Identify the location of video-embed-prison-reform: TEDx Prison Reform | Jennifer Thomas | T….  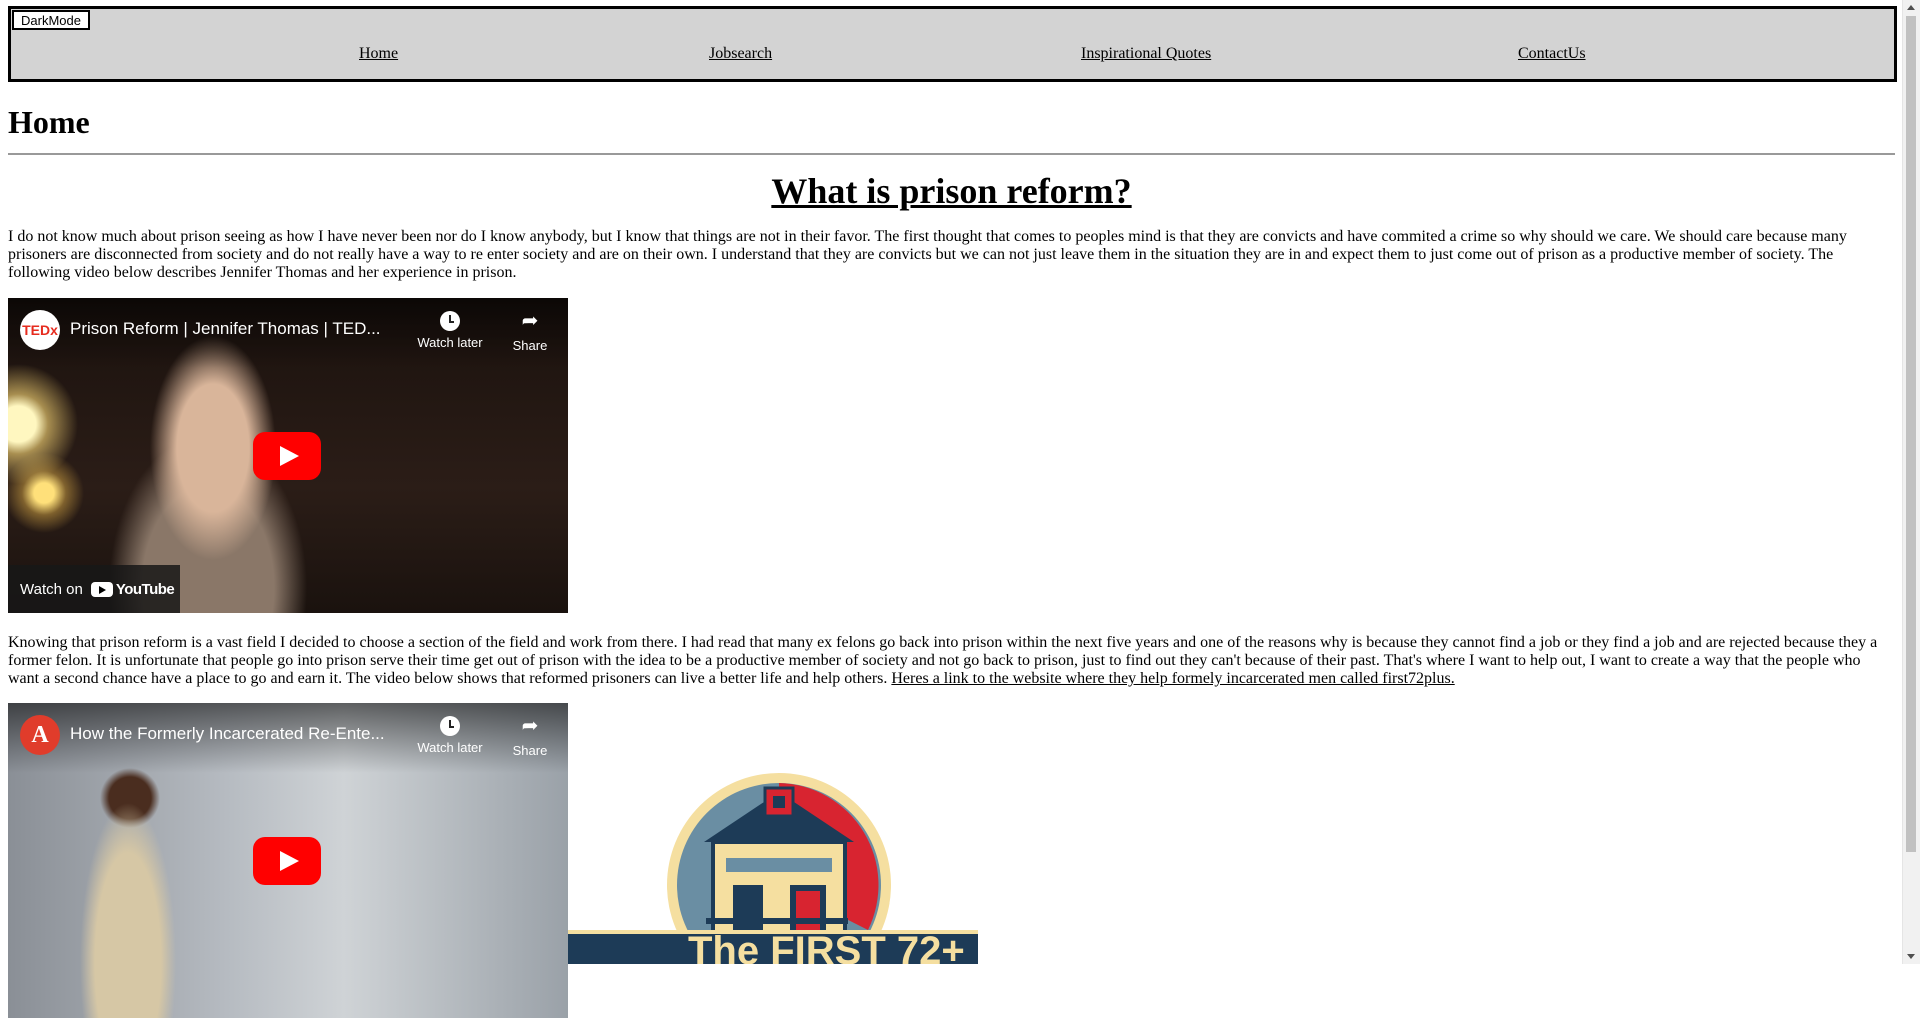
(288, 455).